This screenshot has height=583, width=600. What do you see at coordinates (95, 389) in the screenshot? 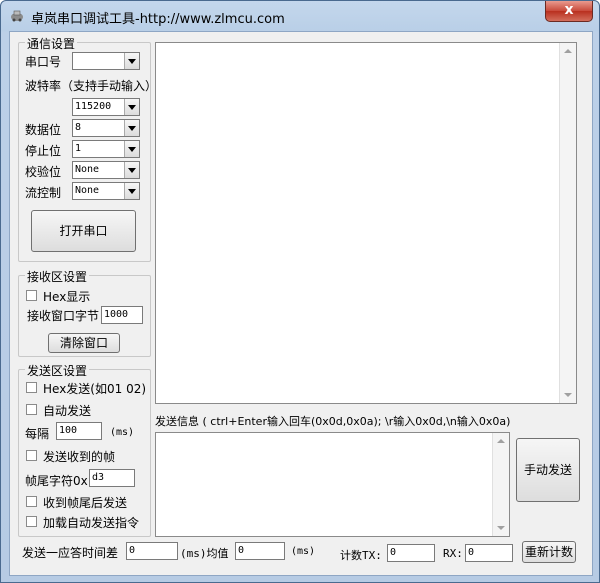
I see `hex-send-label: Hex发送(如01 02)` at bounding box center [95, 389].